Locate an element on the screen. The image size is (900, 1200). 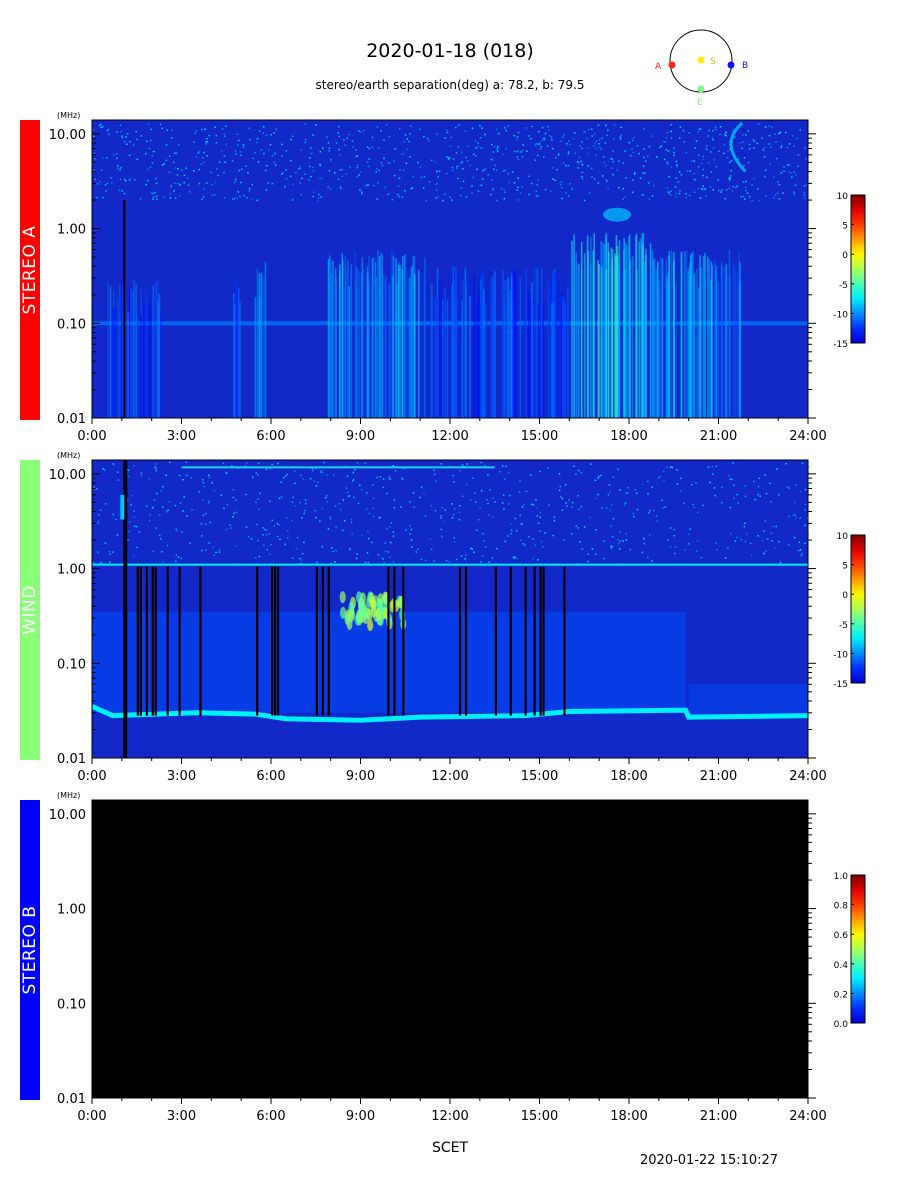
x-tick-label: 3:00 is located at coordinates (181, 776).